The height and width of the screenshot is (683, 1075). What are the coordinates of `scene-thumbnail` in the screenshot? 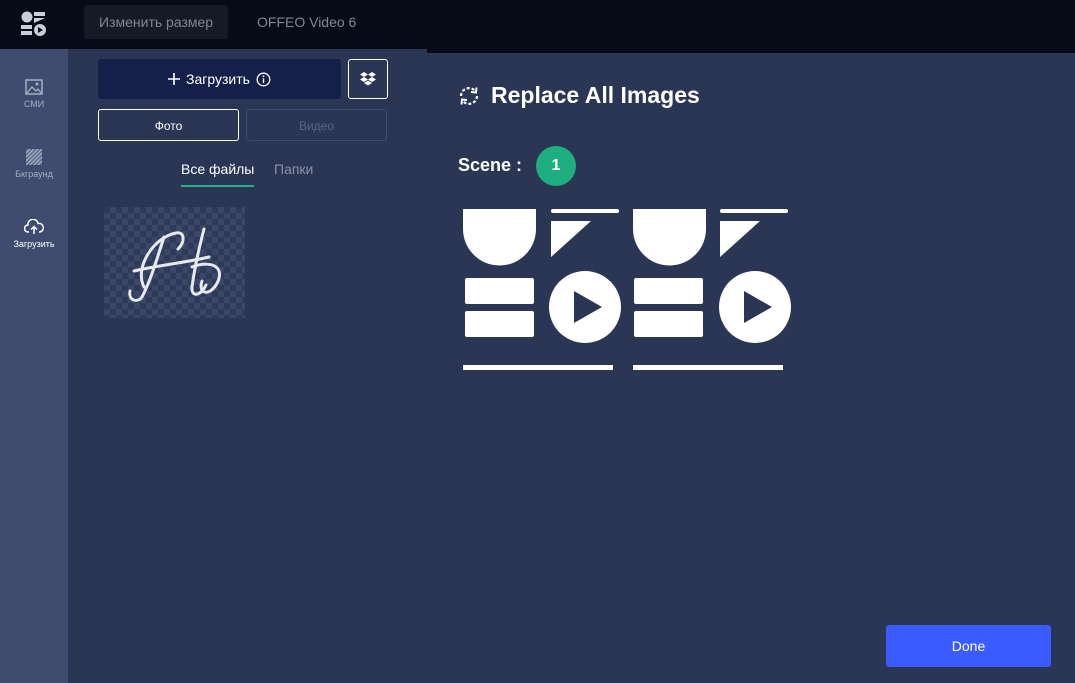 It's located at (628, 289).